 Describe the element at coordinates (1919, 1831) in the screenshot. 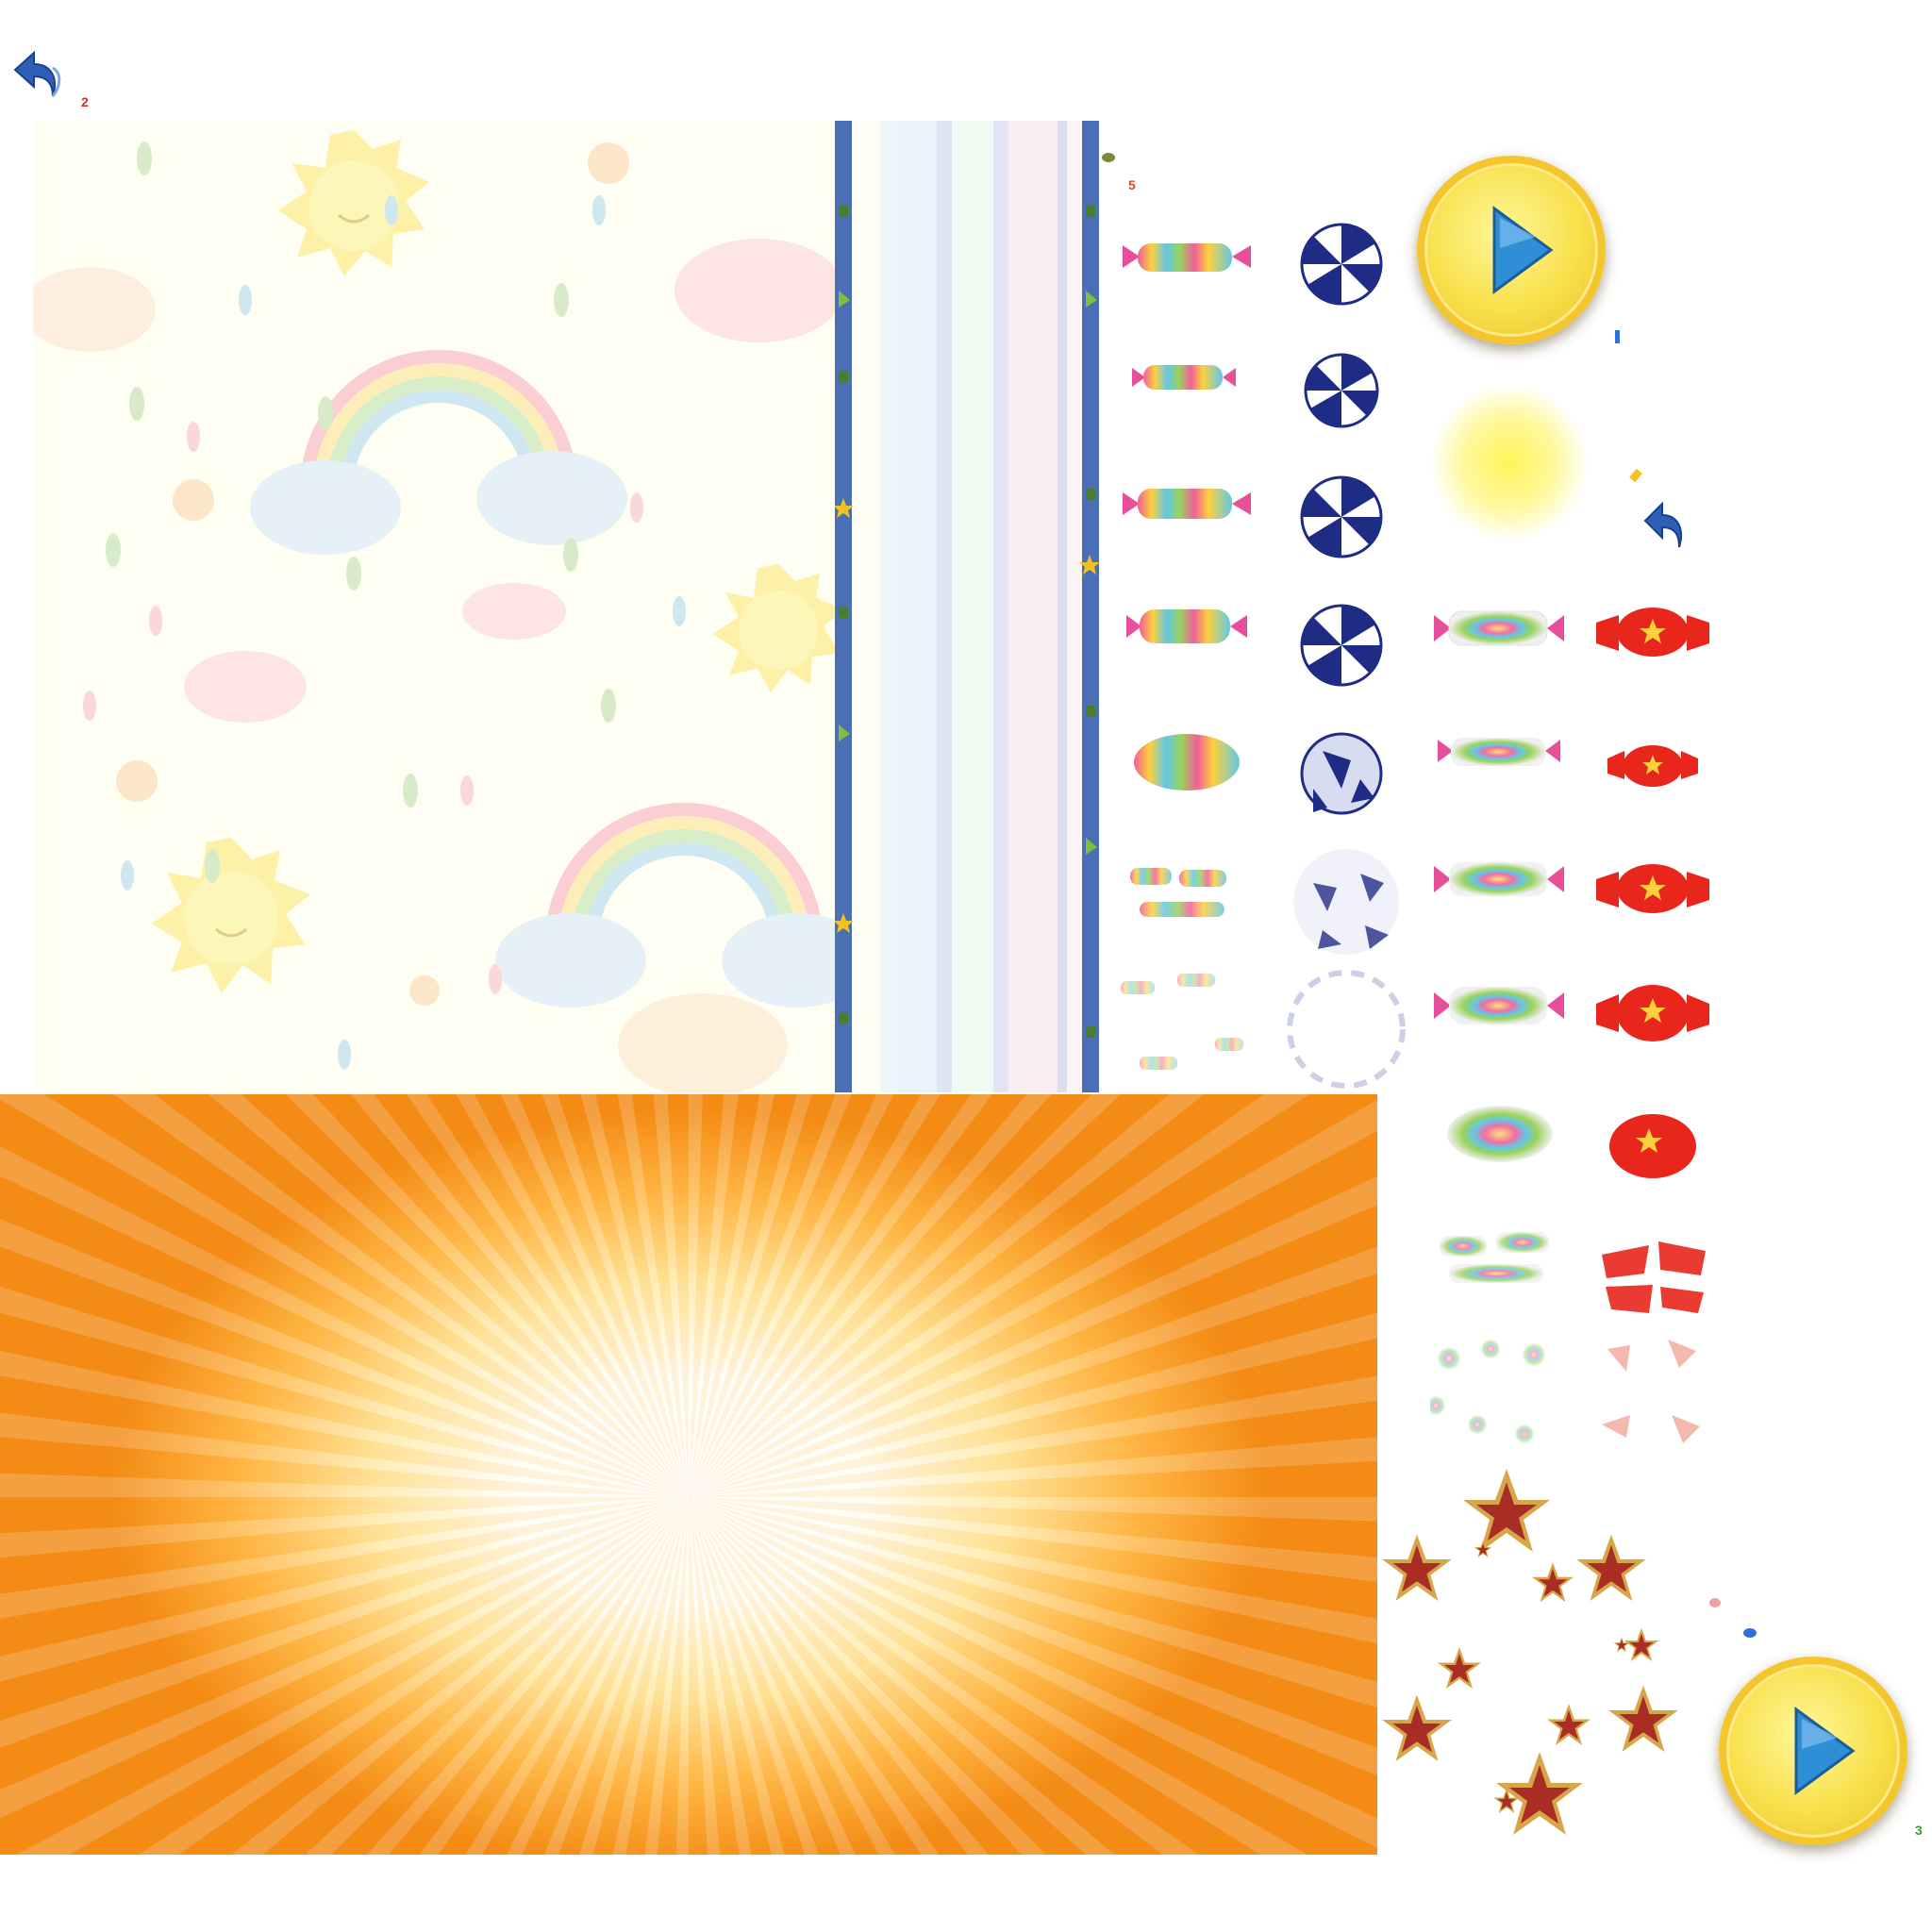

I see `glyph-label: 3` at that location.